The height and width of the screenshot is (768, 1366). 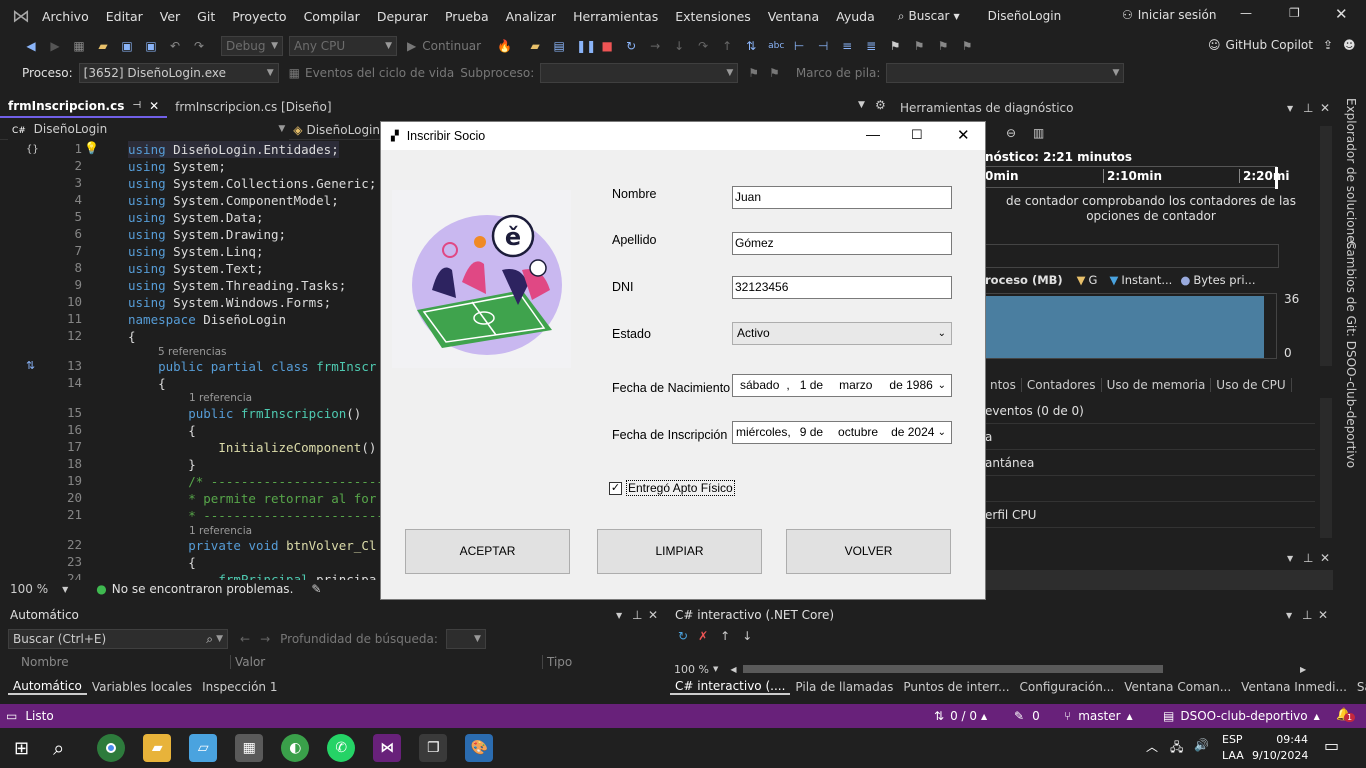 I want to click on aceptar-button: ACEPTAR, so click(x=487, y=551).